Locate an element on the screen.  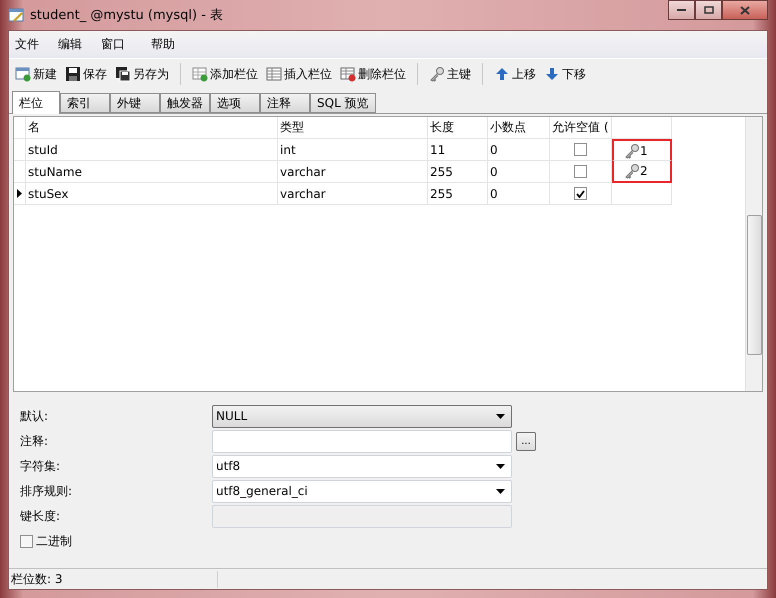
up-arrow-icon is located at coordinates (502, 74).